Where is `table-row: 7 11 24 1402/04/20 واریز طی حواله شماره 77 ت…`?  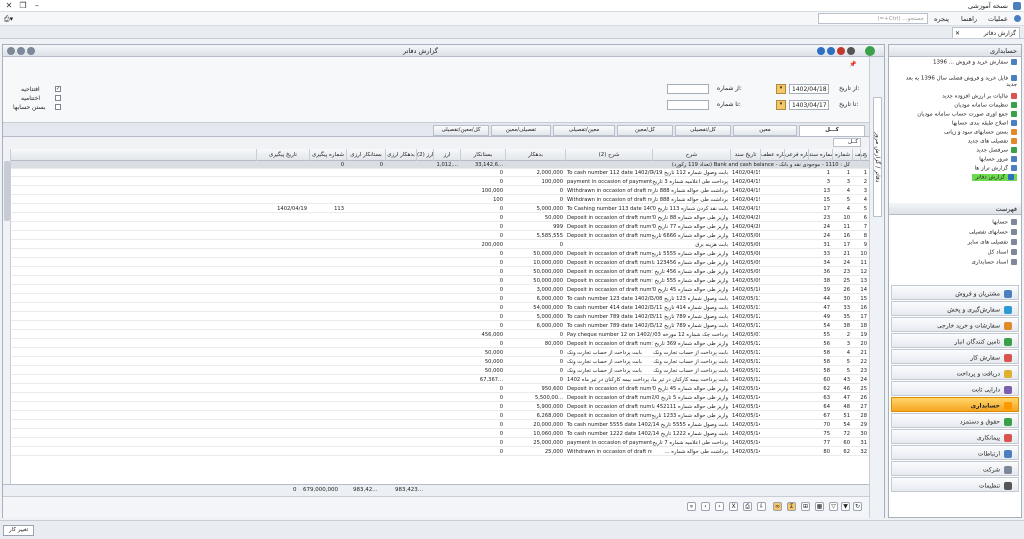 table-row: 7 11 24 1402/04/20 واریز طی حواله شماره 77 ت… is located at coordinates (440, 227).